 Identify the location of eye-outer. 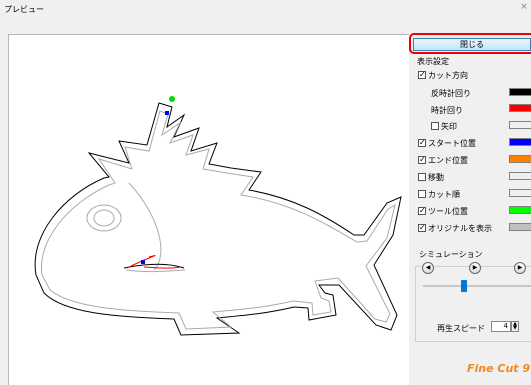
(104, 218).